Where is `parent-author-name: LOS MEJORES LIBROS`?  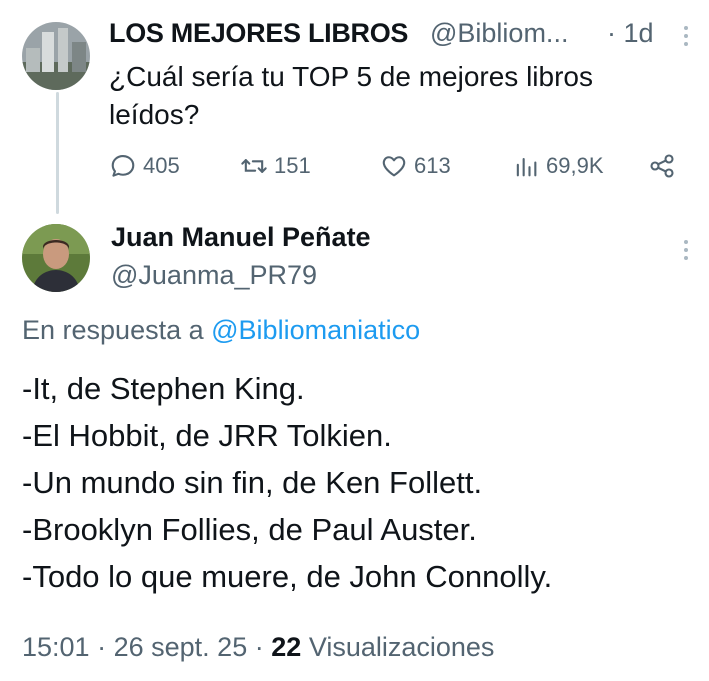 parent-author-name: LOS MEJORES LIBROS is located at coordinates (258, 33).